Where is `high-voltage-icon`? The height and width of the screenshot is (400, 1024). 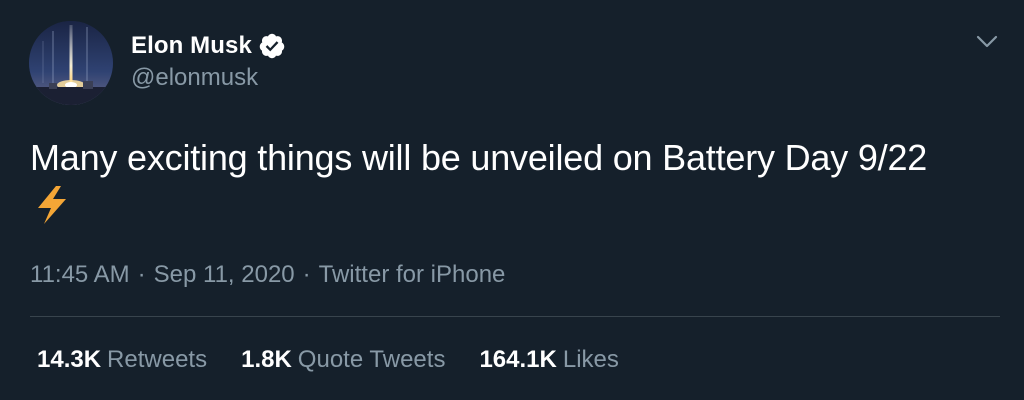 high-voltage-icon is located at coordinates (52, 205).